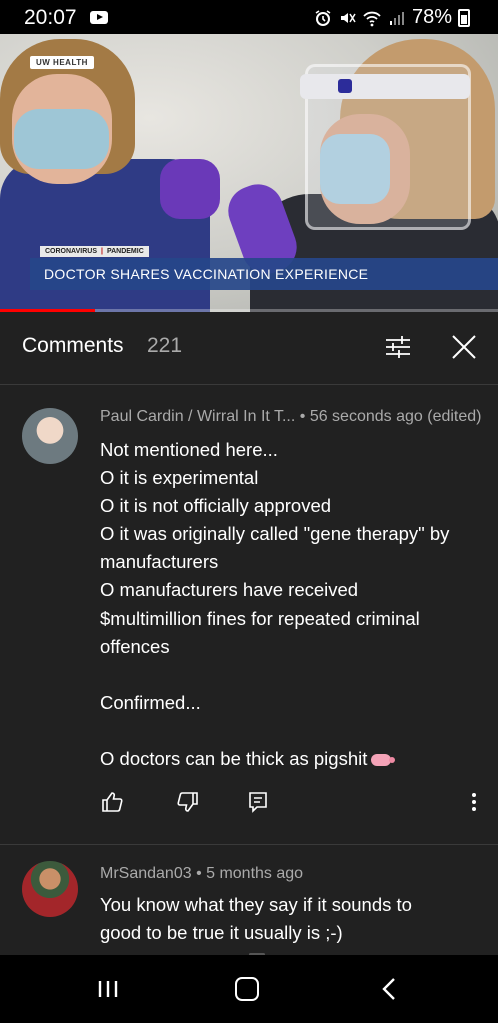 The image size is (498, 1023). Describe the element at coordinates (398, 347) in the screenshot. I see `sort-filter-icon` at that location.